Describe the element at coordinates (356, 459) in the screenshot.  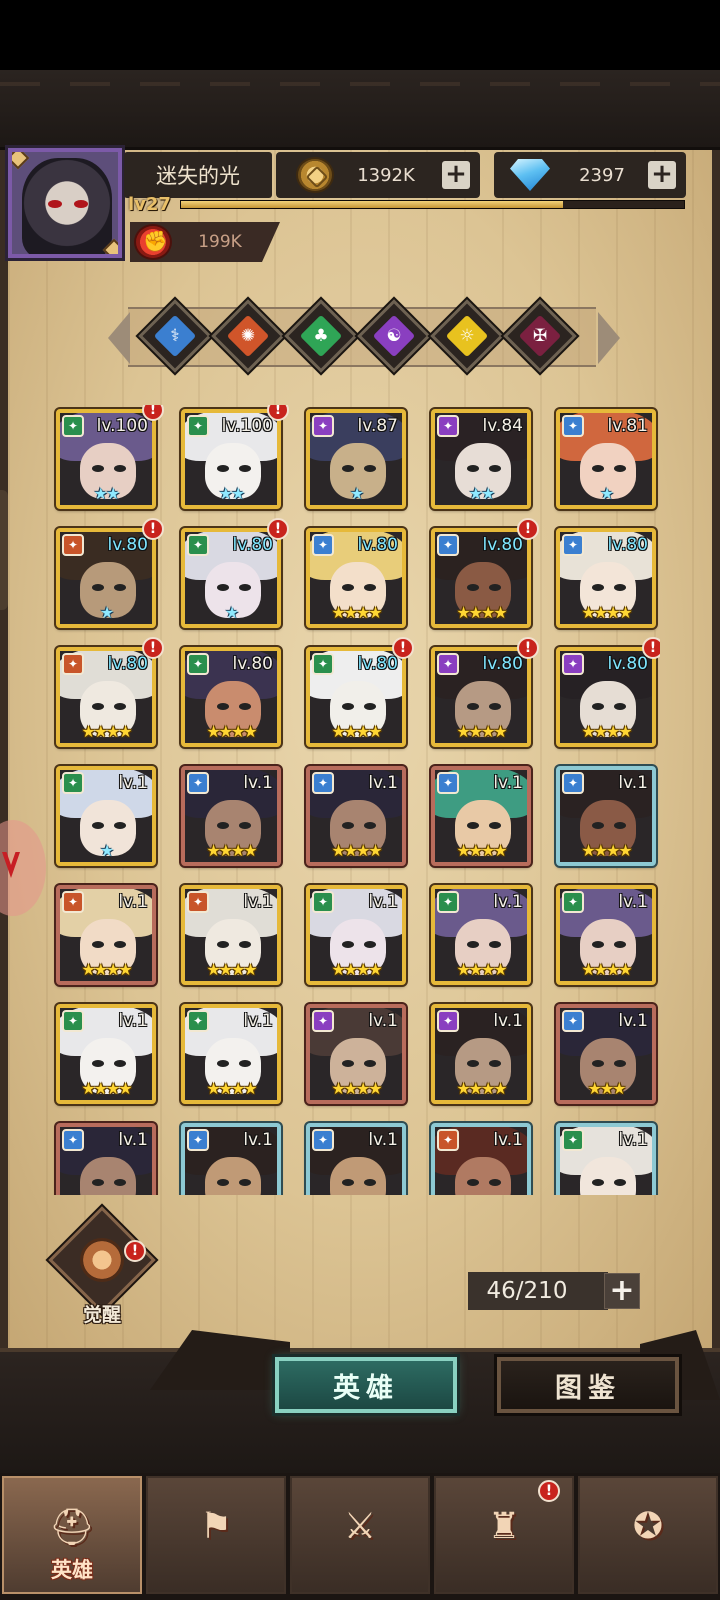
I see `hero-card: ✦ lv.87 ★` at that location.